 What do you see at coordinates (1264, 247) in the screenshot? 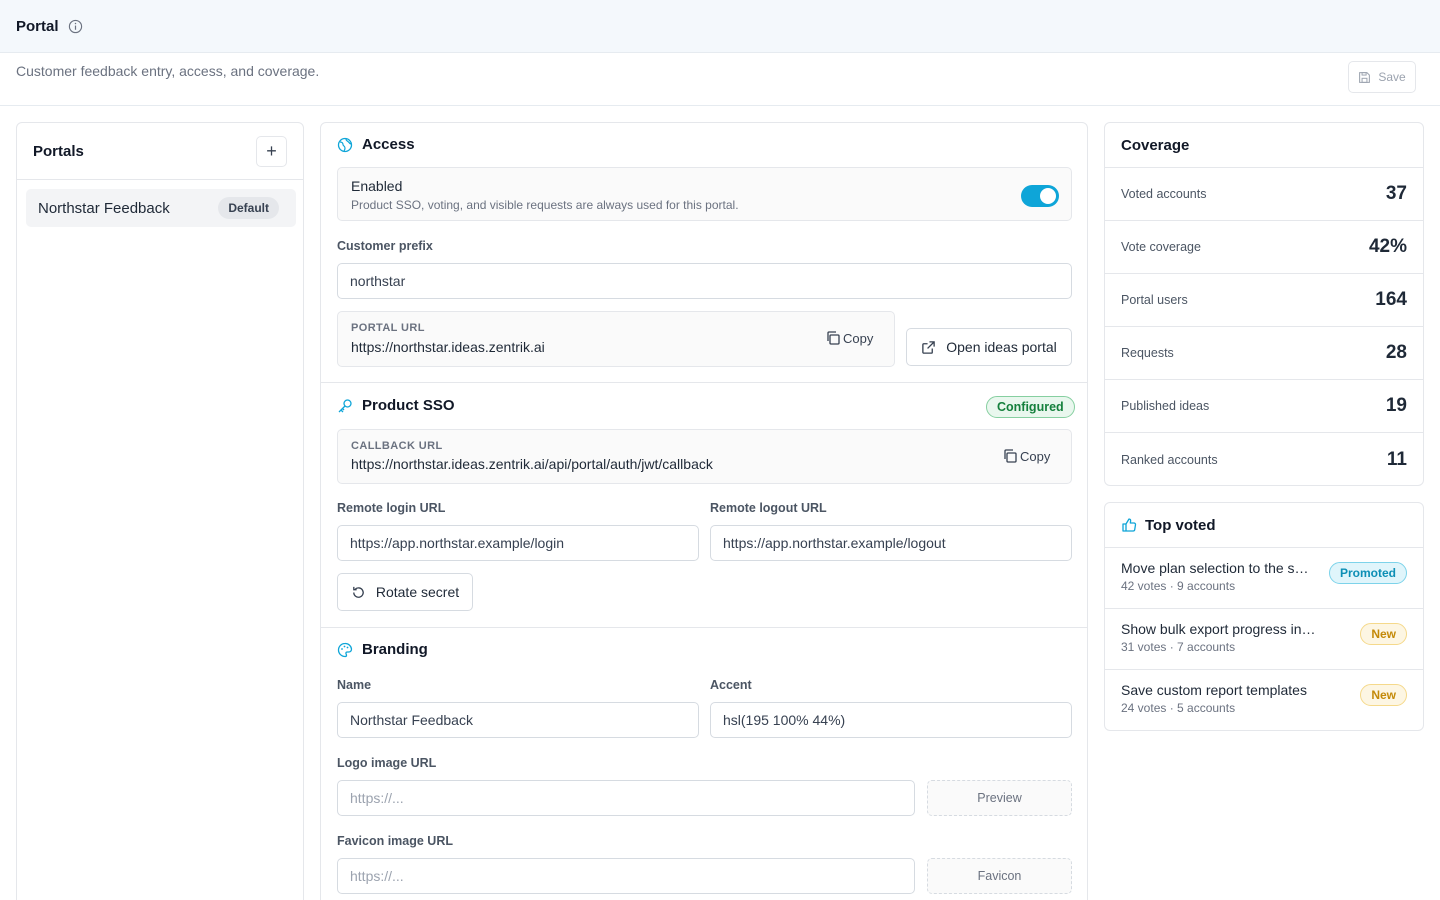
I see `coverage-row-vote-coverage: Vote coverage 42%` at bounding box center [1264, 247].